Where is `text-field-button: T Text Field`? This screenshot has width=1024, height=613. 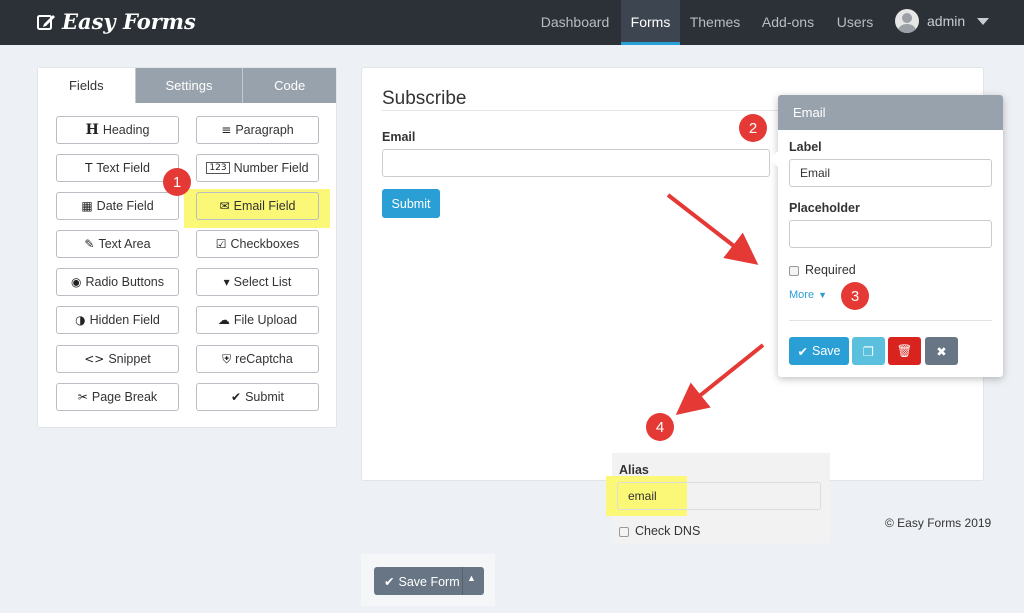 text-field-button: T Text Field is located at coordinates (117, 168).